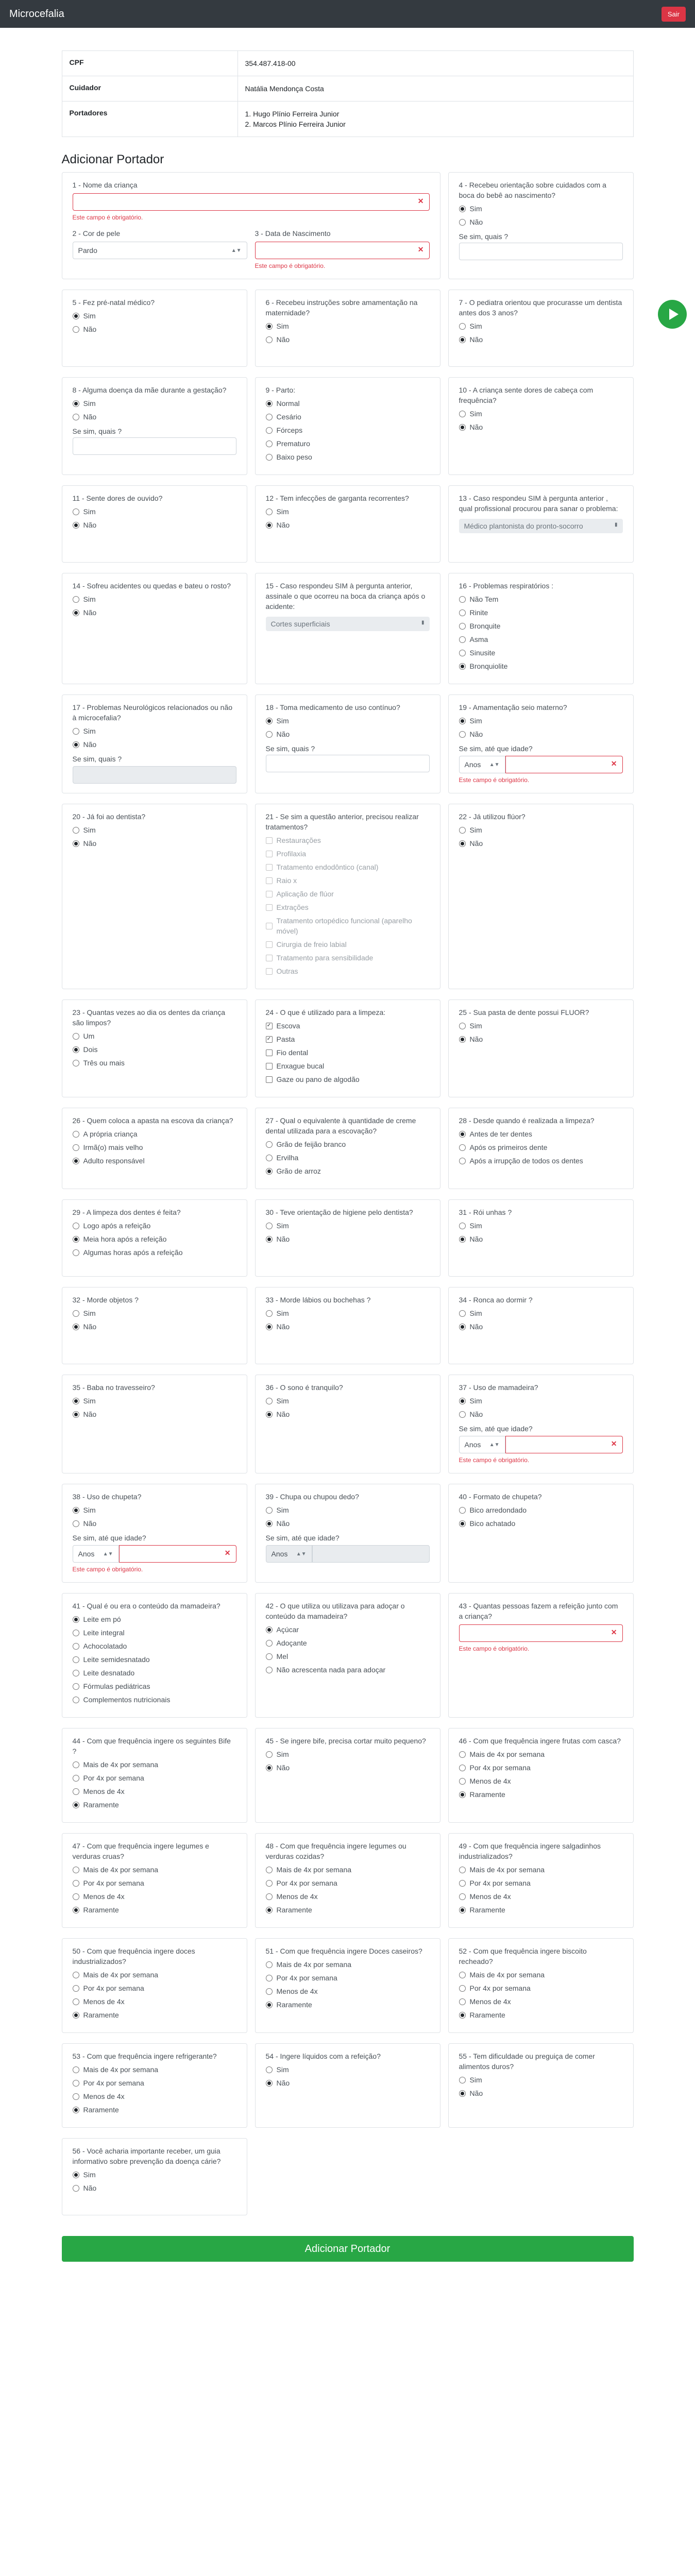 This screenshot has height=2576, width=695. What do you see at coordinates (347, 1883) in the screenshot?
I see `q48-option: Por 4x por semana` at bounding box center [347, 1883].